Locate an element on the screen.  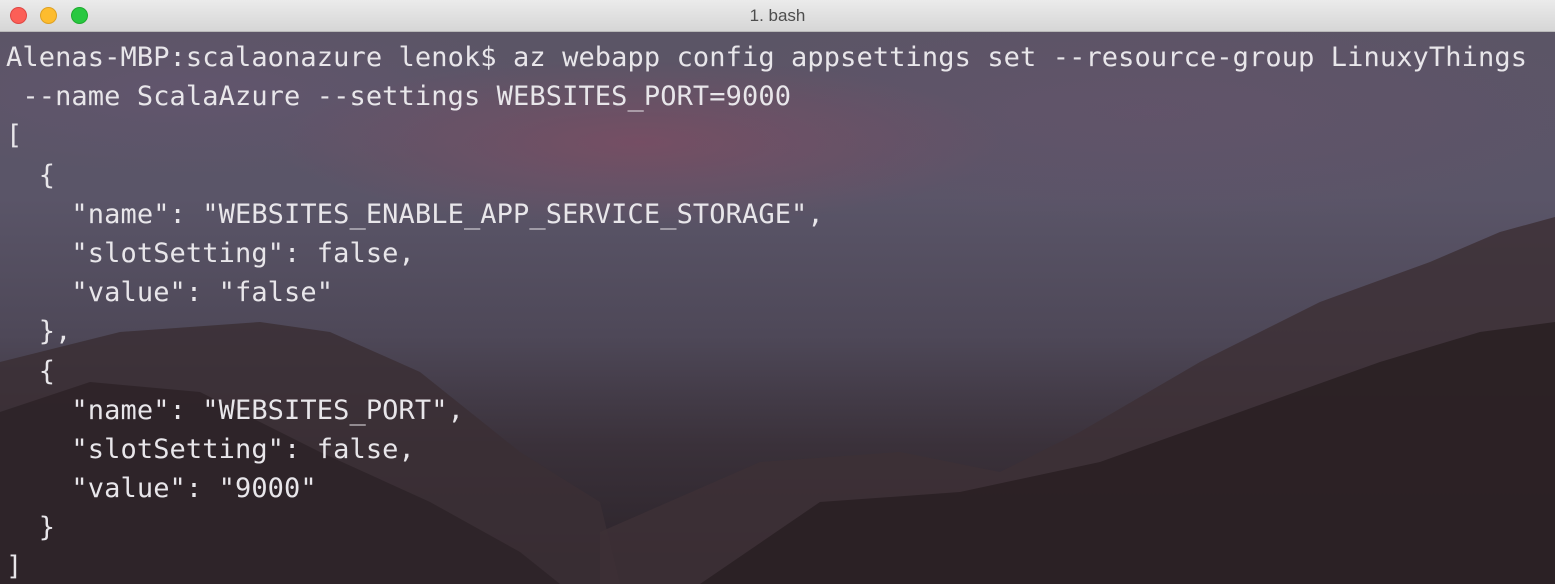
terminal-line: "value": "9000" is located at coordinates (161, 489).